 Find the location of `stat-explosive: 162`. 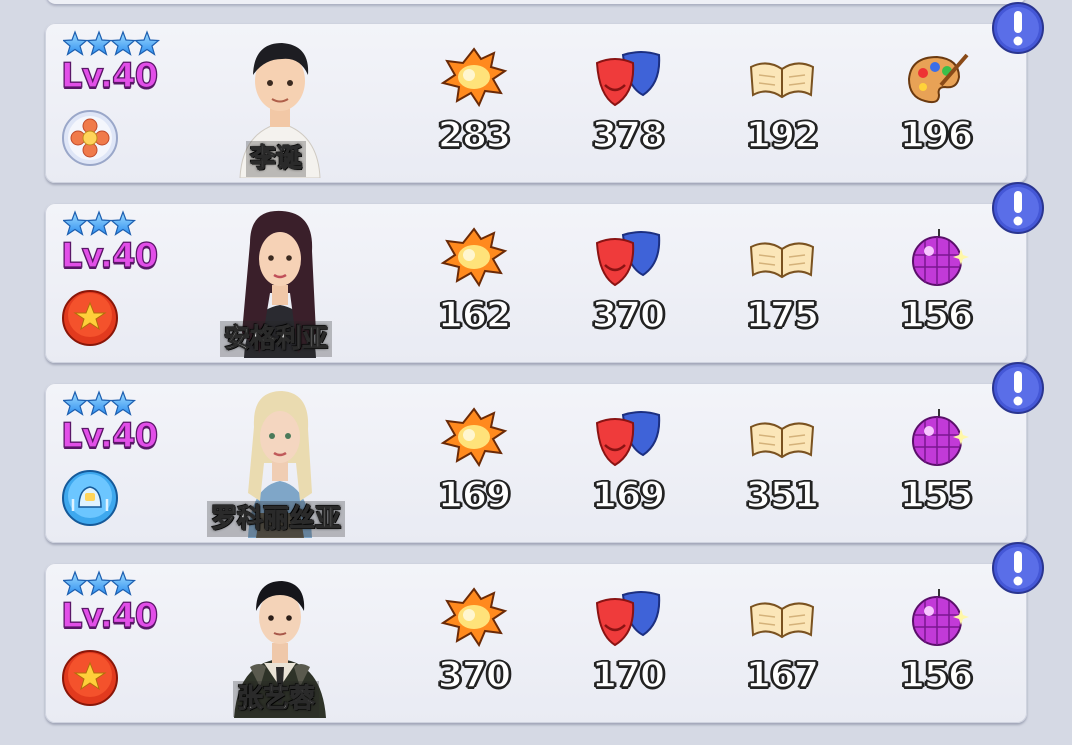

stat-explosive: 162 is located at coordinates (474, 285).